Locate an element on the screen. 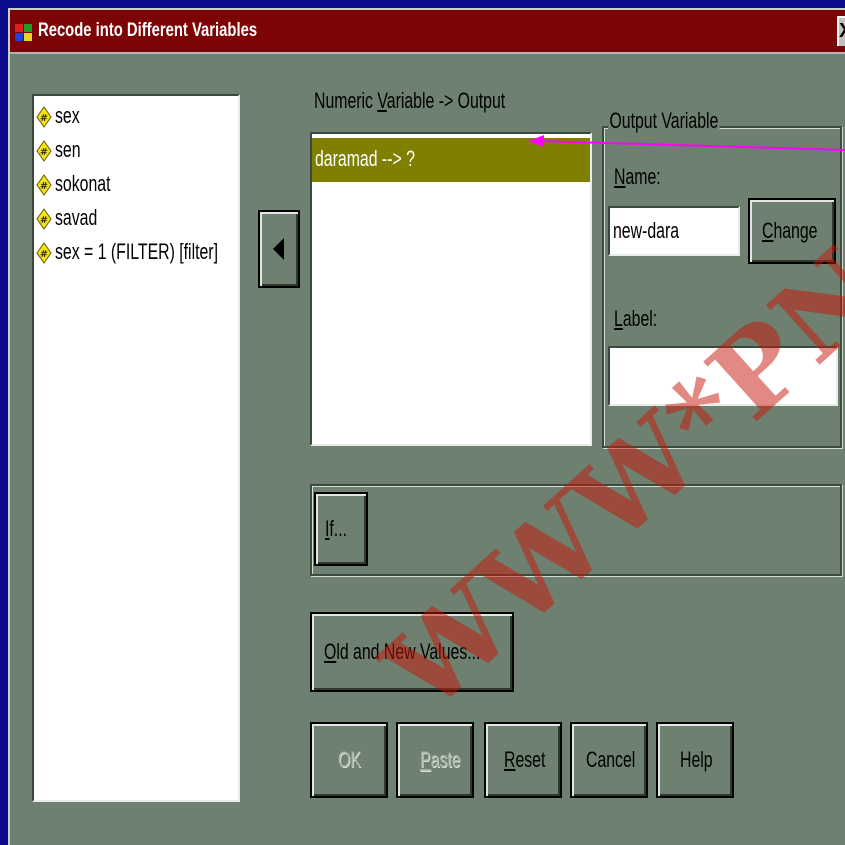 The width and height of the screenshot is (845, 845). variable-label: sokonat is located at coordinates (83, 183).